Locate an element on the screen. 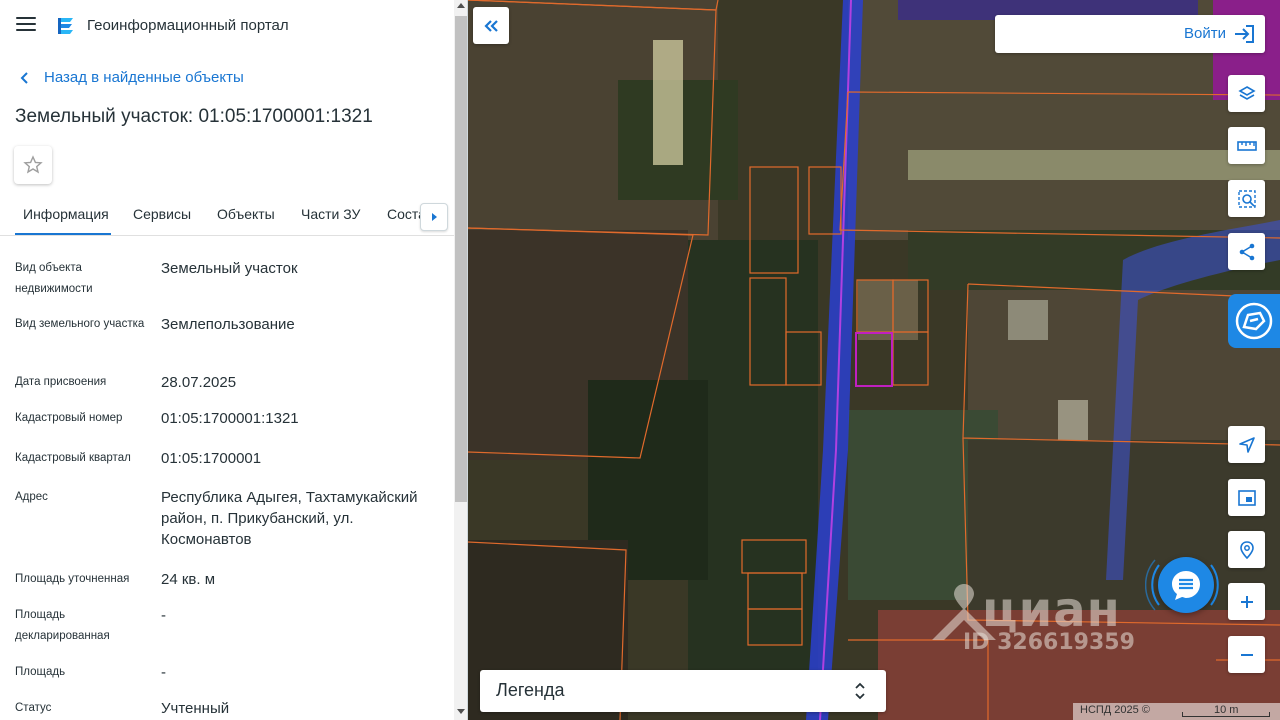 The width and height of the screenshot is (1280, 720). field-value: 28.07.2025 is located at coordinates (199, 382).